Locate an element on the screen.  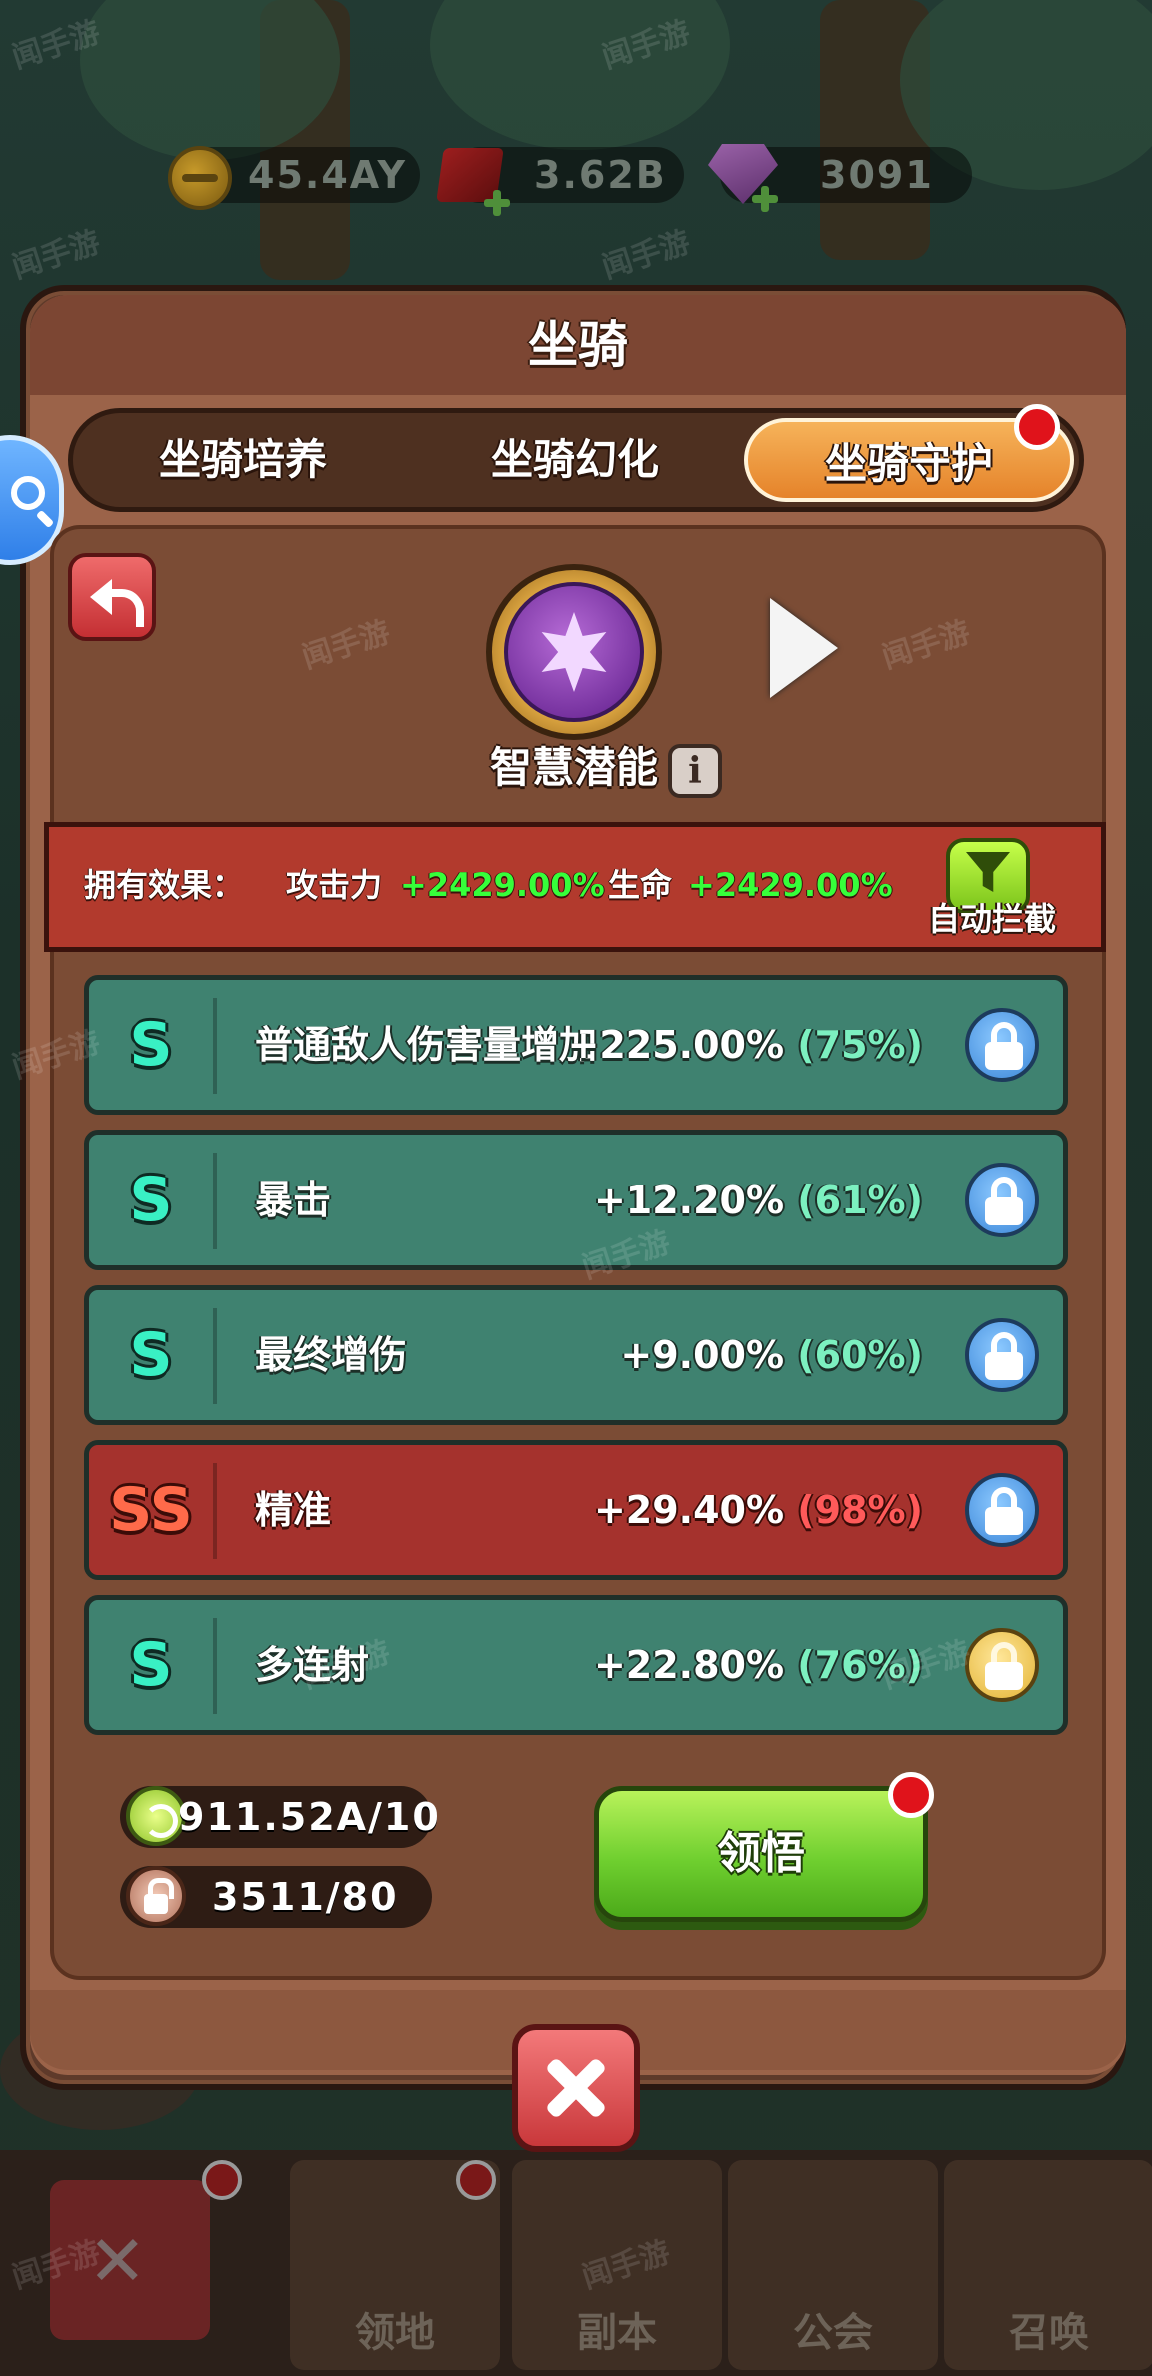
stat-value-group: +29.40% (98%) is located at coordinates (758, 1510).